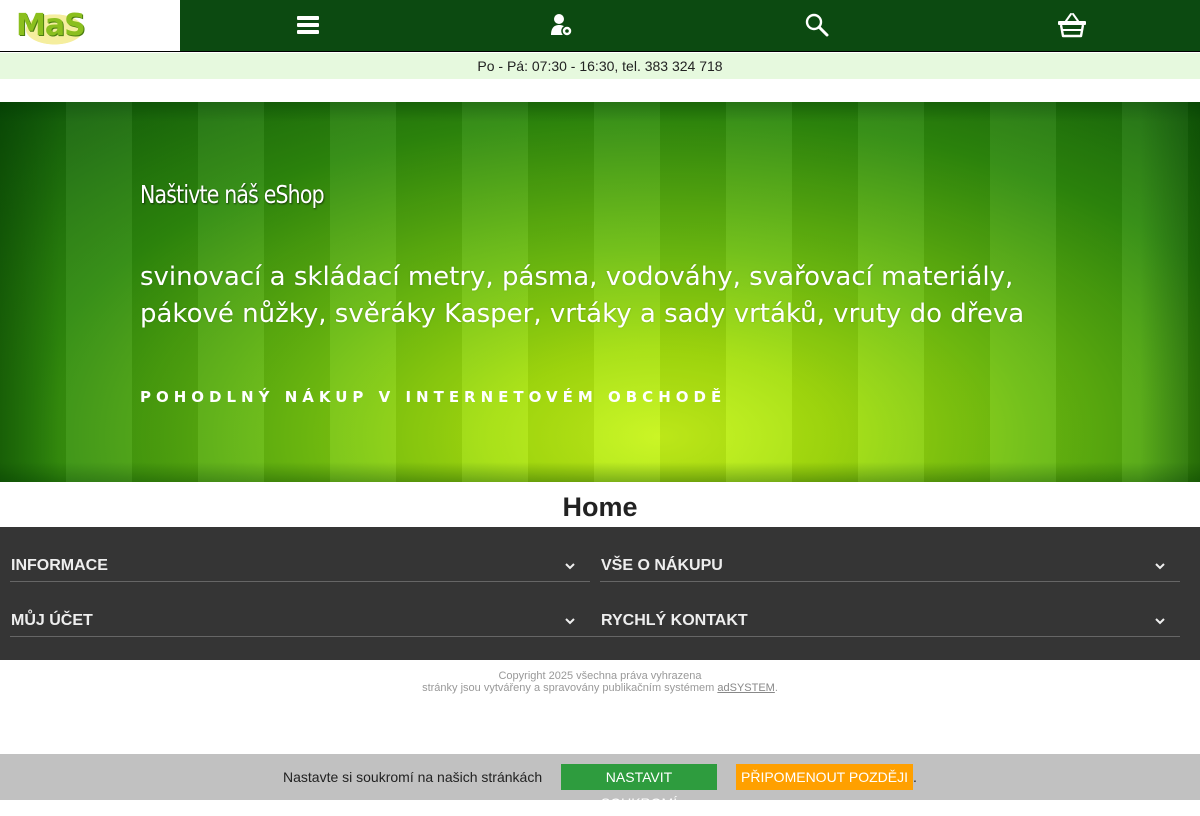 Image resolution: width=1200 pixels, height=816 pixels. I want to click on footer-section-rychly-kontakt: RYCHLÝ KONTAKT, so click(890, 609).